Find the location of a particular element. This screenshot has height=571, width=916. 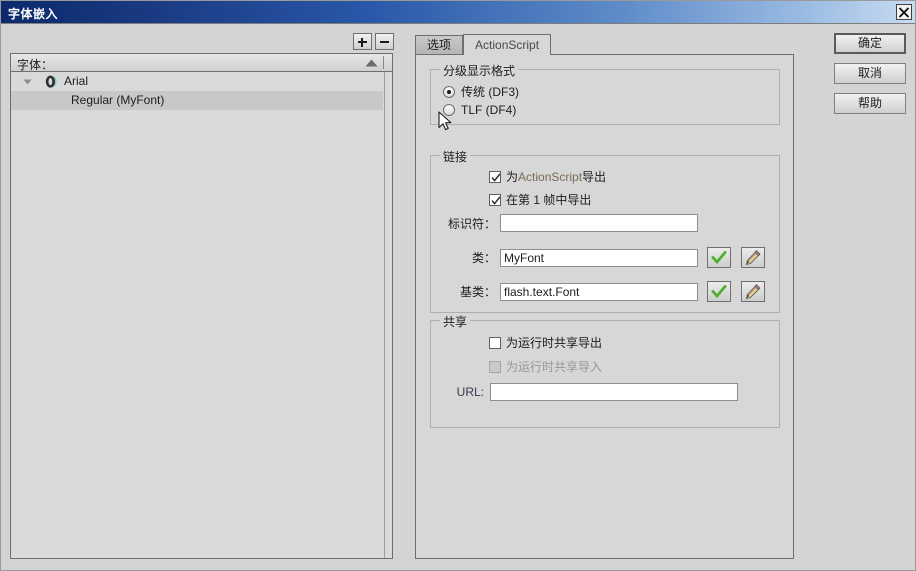

outline-format-legend: 分级显示格式 is located at coordinates (479, 70).